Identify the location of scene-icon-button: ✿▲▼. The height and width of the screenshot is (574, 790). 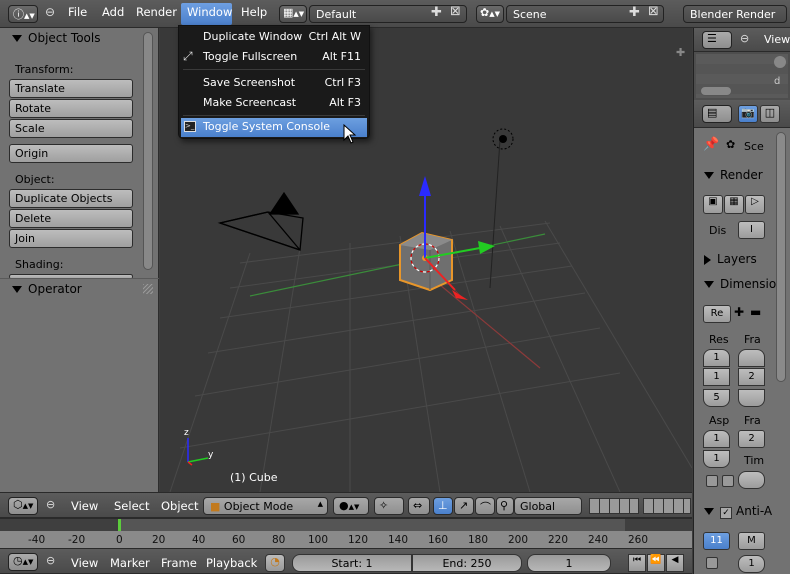
(490, 14).